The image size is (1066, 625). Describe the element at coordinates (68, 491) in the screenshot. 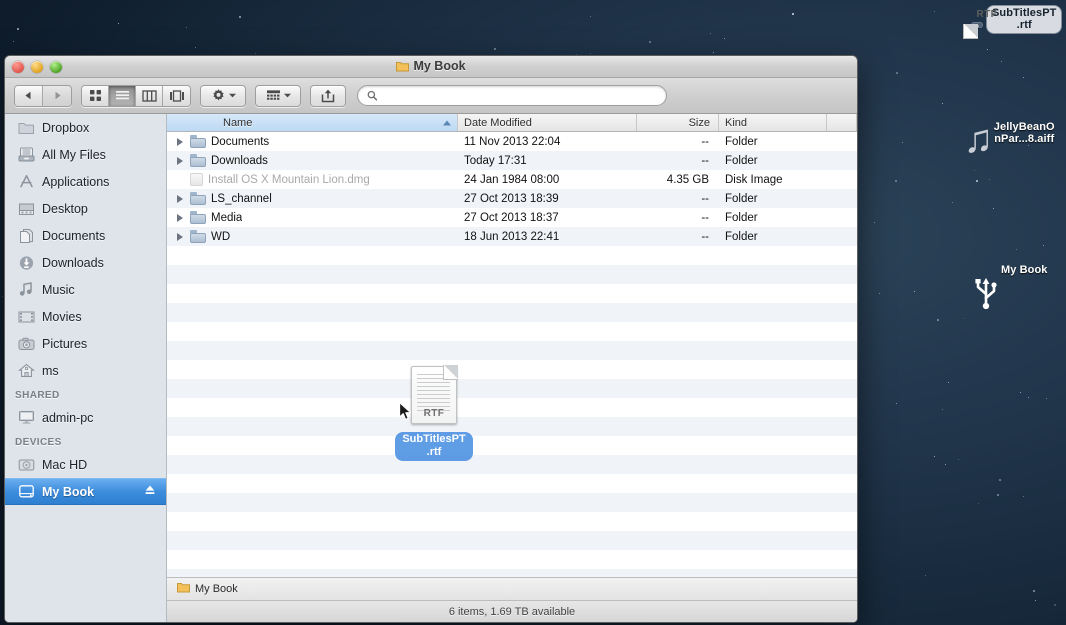

I see `sidebar-item-label: My Book` at that location.